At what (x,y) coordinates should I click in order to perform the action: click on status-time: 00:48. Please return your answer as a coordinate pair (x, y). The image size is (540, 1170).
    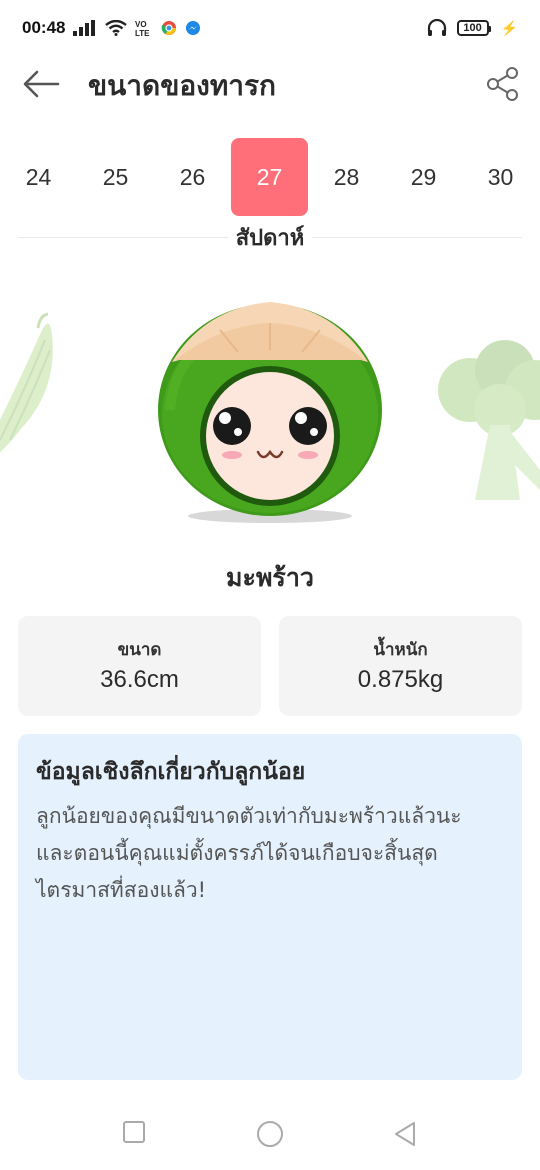
    Looking at the image, I should click on (44, 27).